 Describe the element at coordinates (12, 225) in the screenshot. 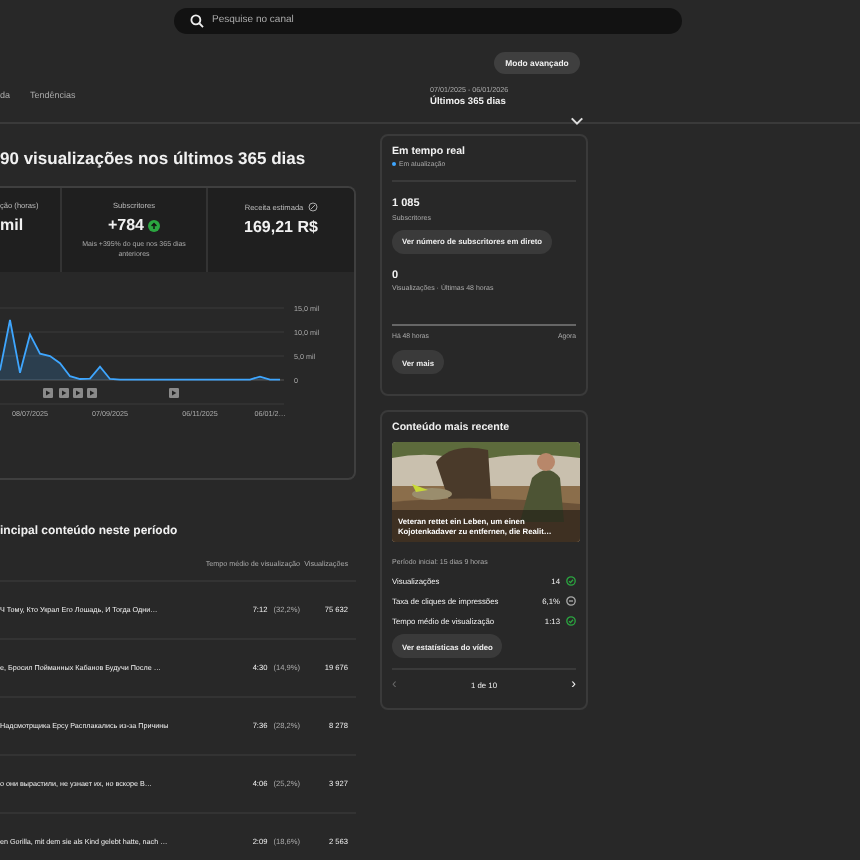

I see `metric-value: mil` at that location.